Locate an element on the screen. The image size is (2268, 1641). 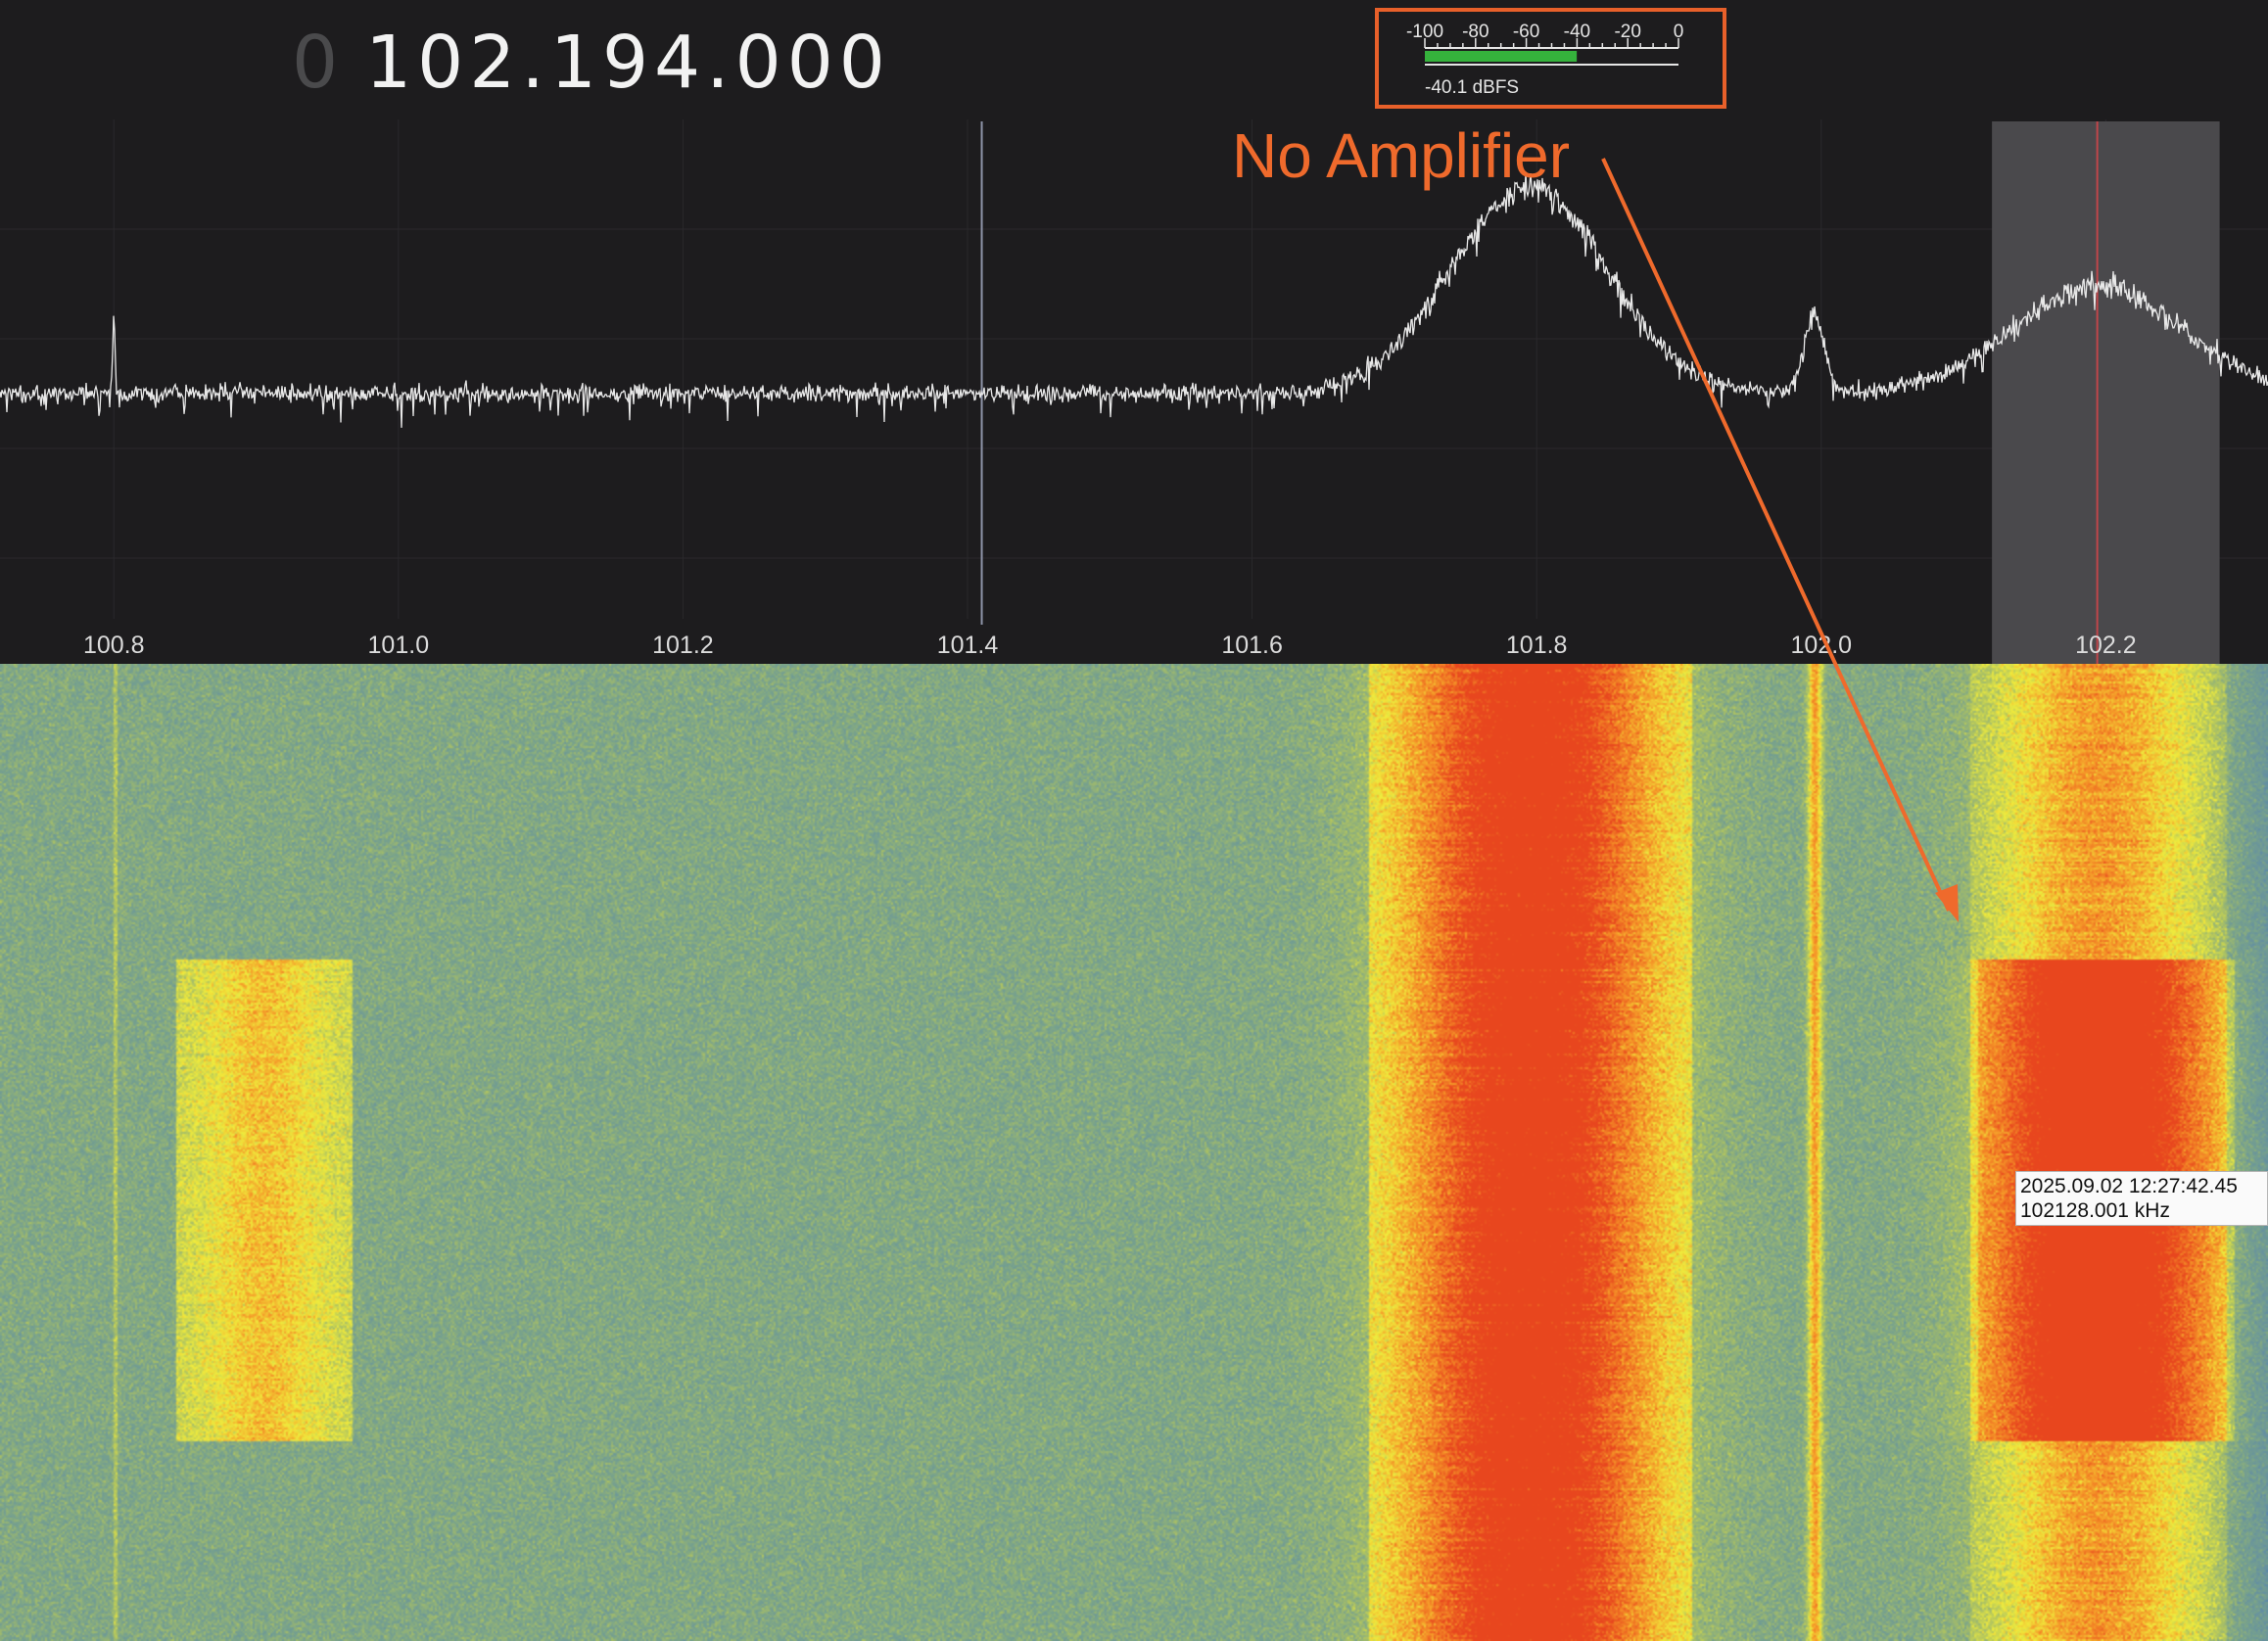
frequency-axis-label: 102.2 is located at coordinates (2106, 645).